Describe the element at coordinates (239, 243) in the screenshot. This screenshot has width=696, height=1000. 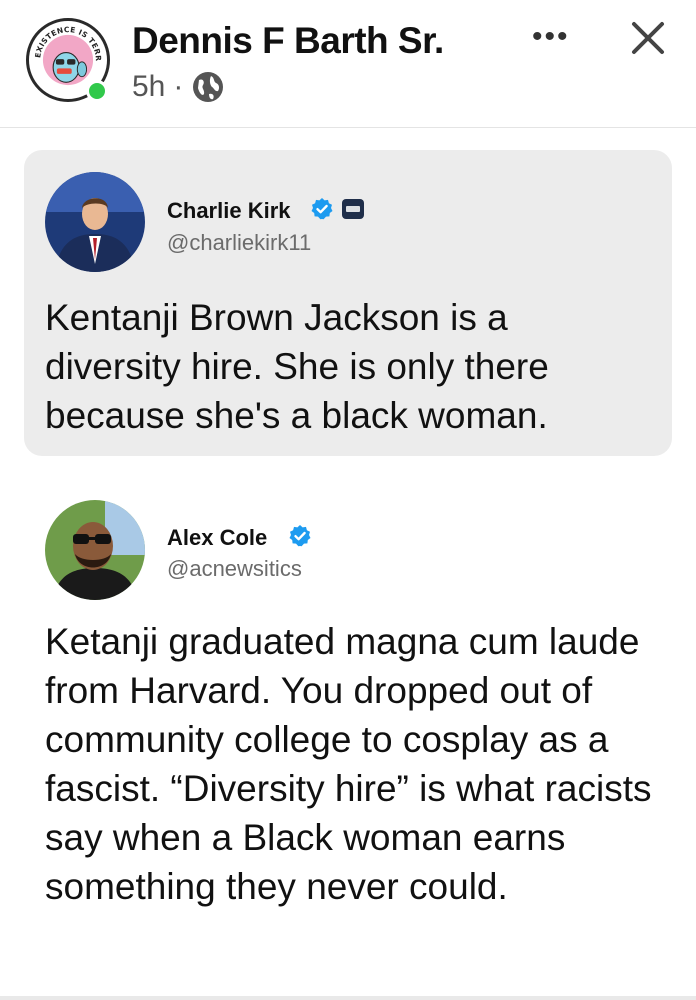
I see `quoted-author-handle: @charliekirk11` at that location.